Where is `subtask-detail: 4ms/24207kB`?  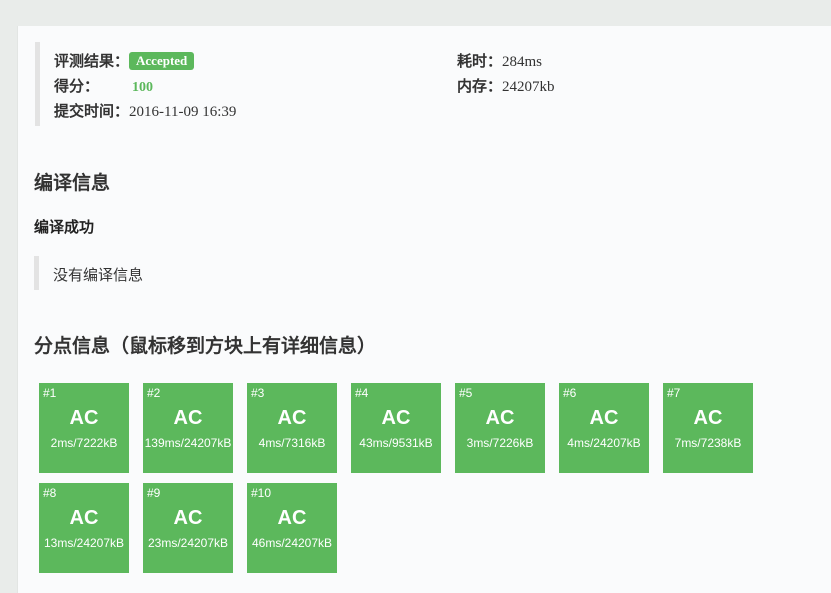 subtask-detail: 4ms/24207kB is located at coordinates (604, 443).